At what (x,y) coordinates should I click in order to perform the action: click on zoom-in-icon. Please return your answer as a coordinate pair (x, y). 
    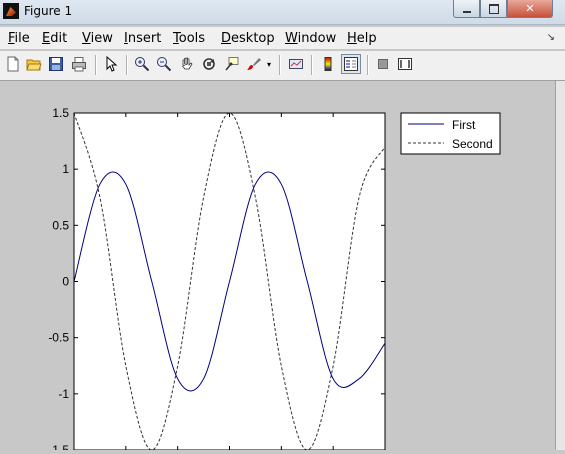
    Looking at the image, I should click on (142, 64).